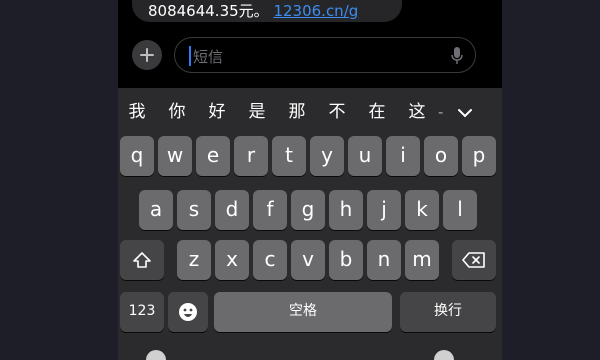  Describe the element at coordinates (190, 56) in the screenshot. I see `text-caret` at that location.